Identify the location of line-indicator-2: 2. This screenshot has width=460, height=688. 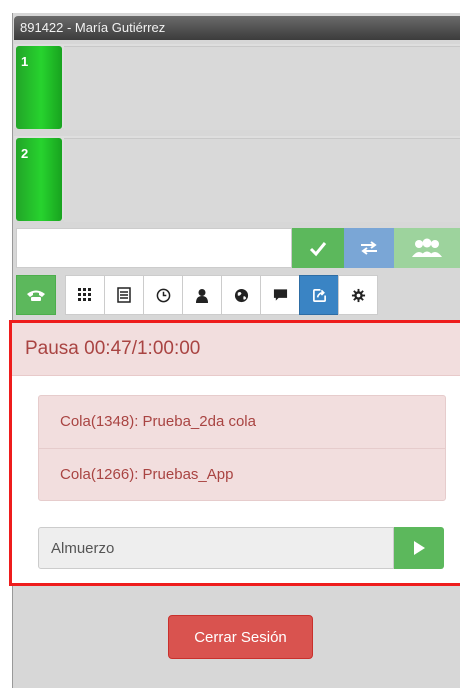
(39, 179).